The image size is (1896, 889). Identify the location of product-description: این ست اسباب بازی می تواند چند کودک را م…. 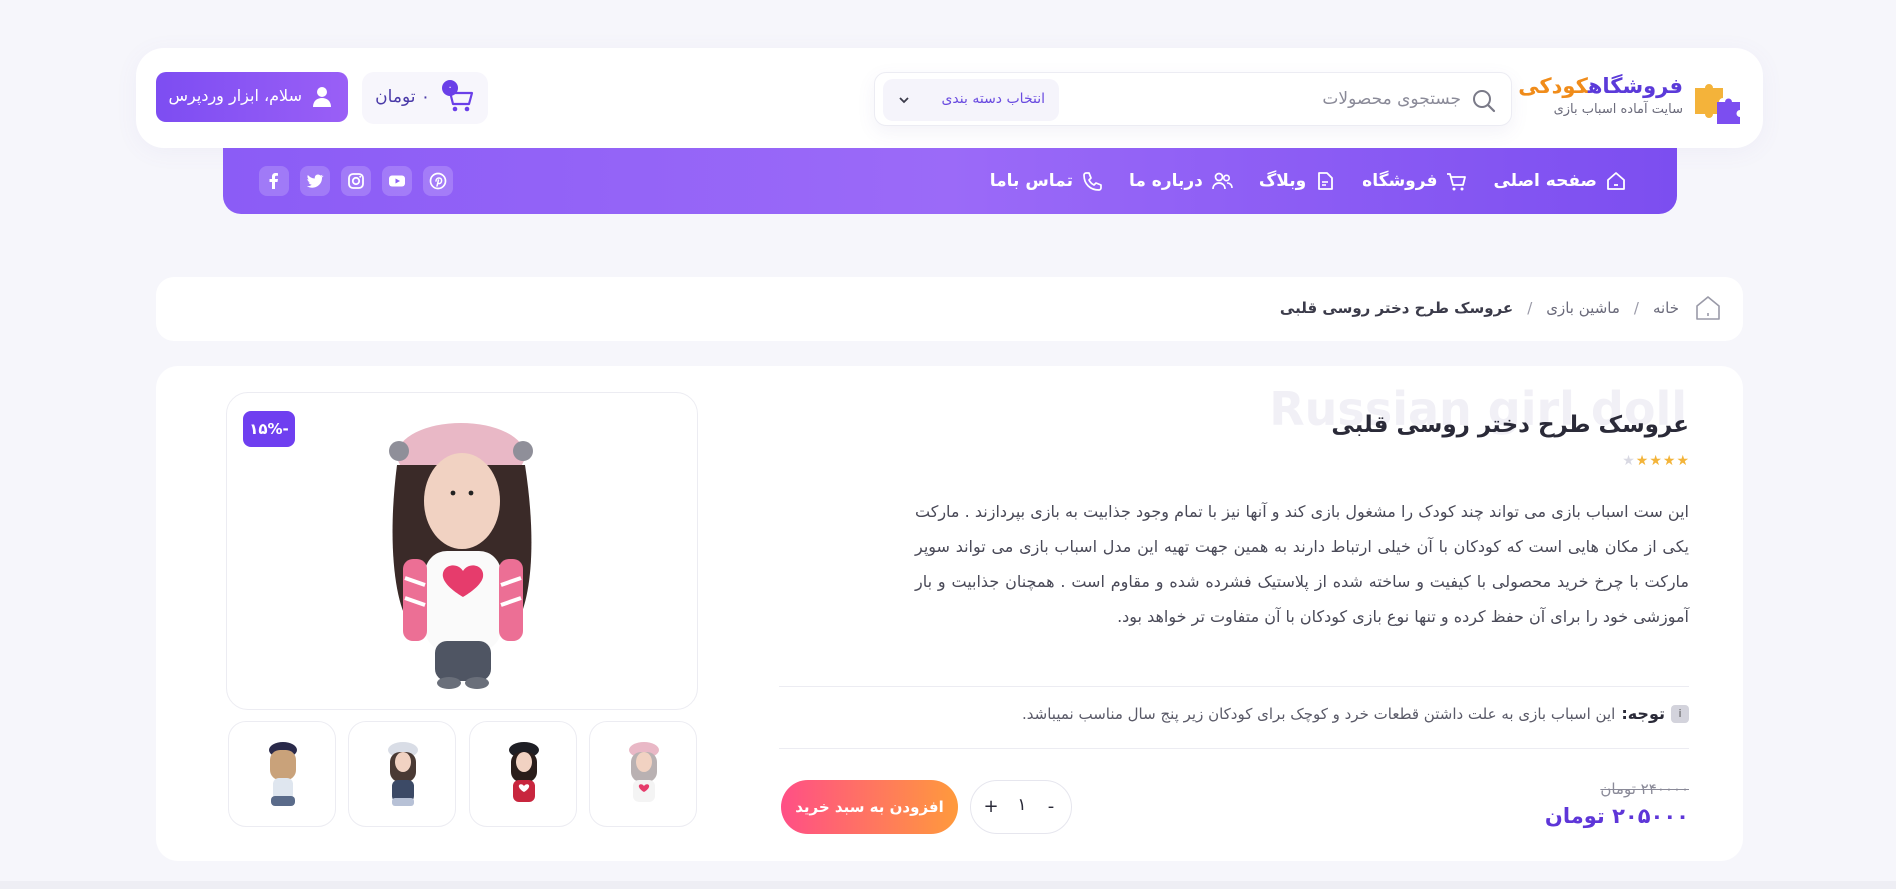
(1302, 564).